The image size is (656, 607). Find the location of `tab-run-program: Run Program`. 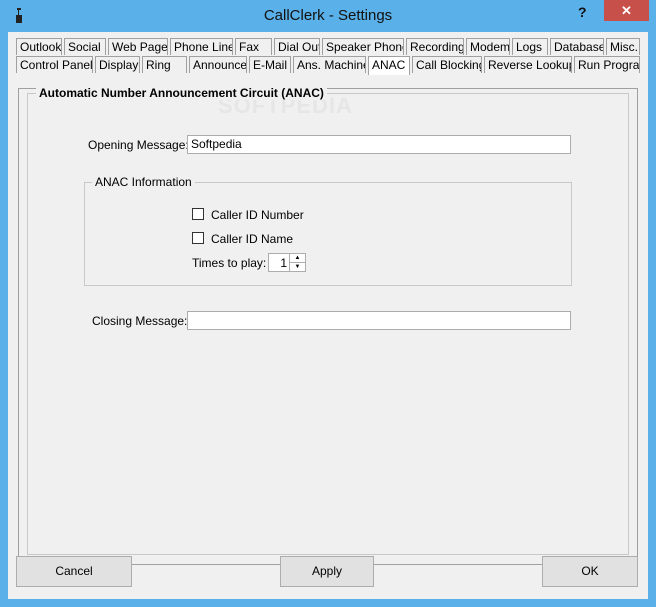

tab-run-program: Run Program is located at coordinates (607, 64).